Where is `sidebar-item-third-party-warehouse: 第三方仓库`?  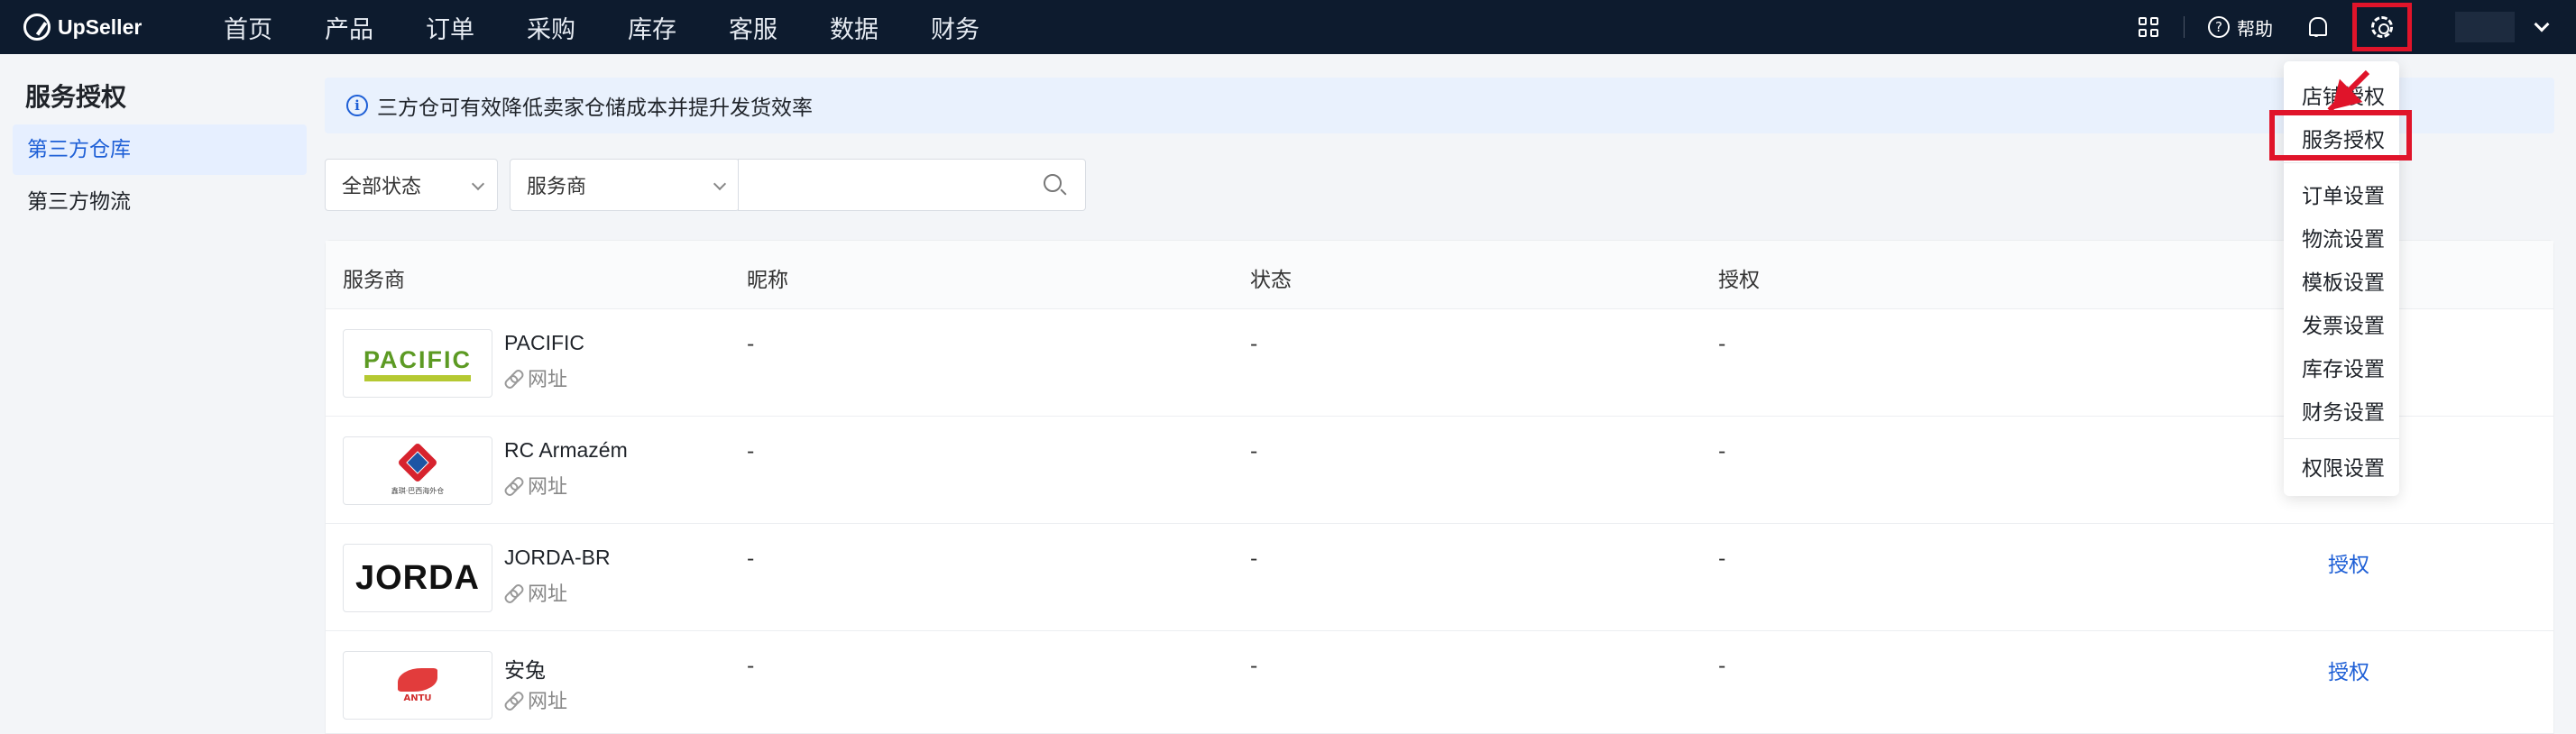
sidebar-item-third-party-warehouse: 第三方仓库 is located at coordinates (160, 149).